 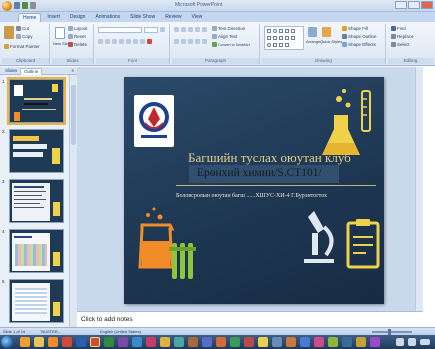 What do you see at coordinates (414, 5) in the screenshot?
I see `maximize-button` at bounding box center [414, 5].